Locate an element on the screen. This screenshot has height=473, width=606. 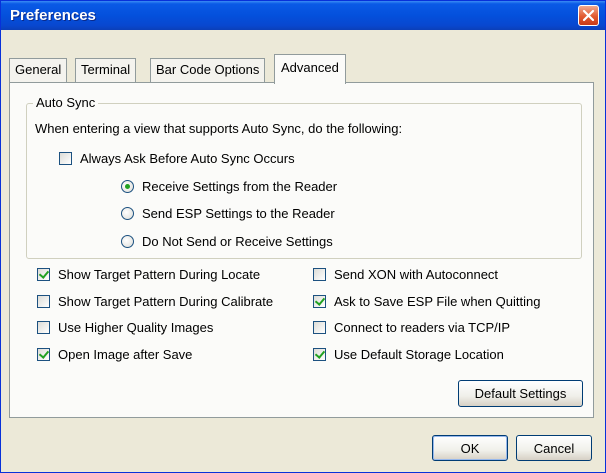
close-icon is located at coordinates (588, 15).